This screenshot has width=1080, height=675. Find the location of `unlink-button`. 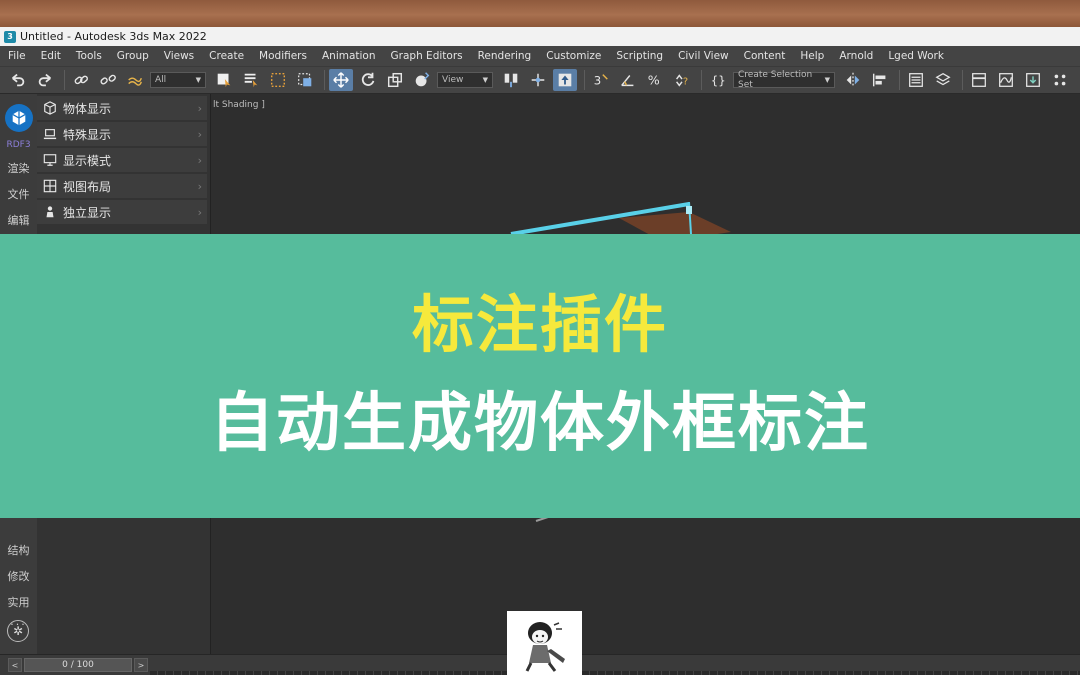

unlink-button is located at coordinates (108, 80).